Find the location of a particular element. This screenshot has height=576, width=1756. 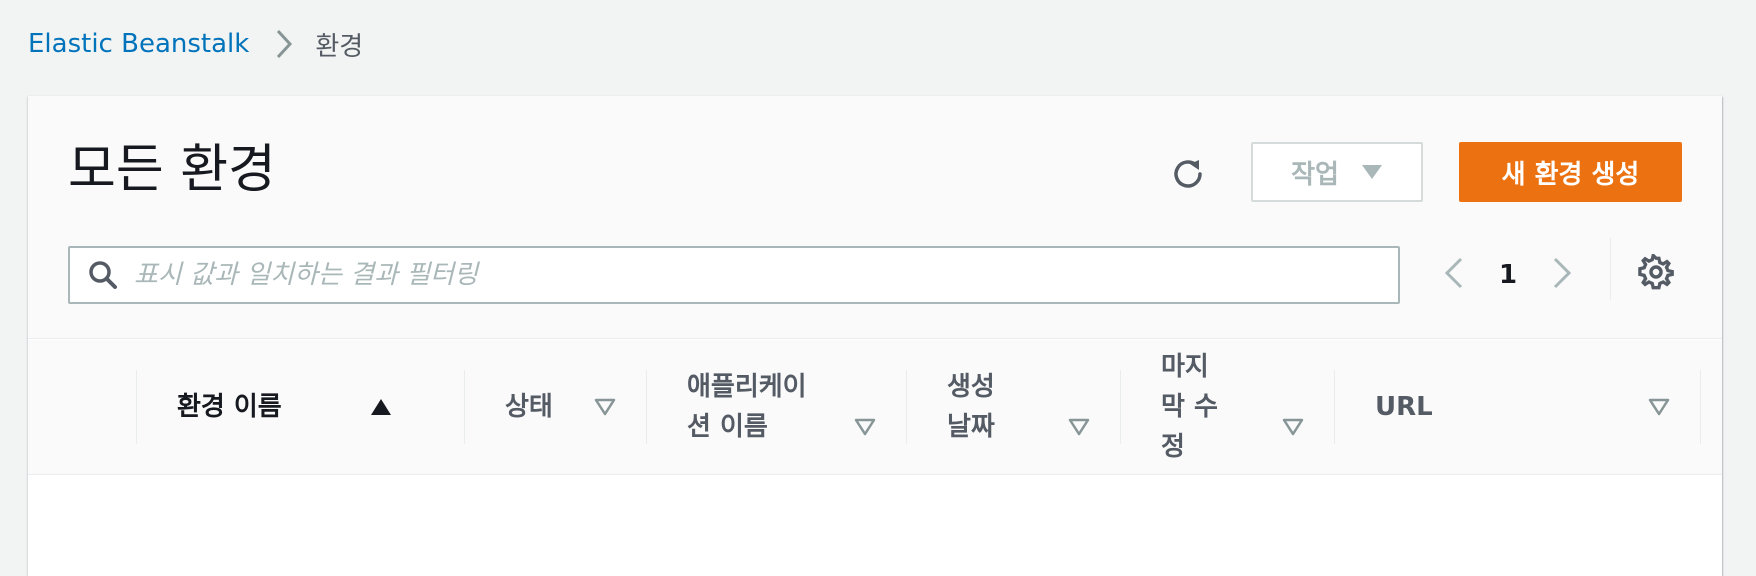

search-icon is located at coordinates (103, 275).